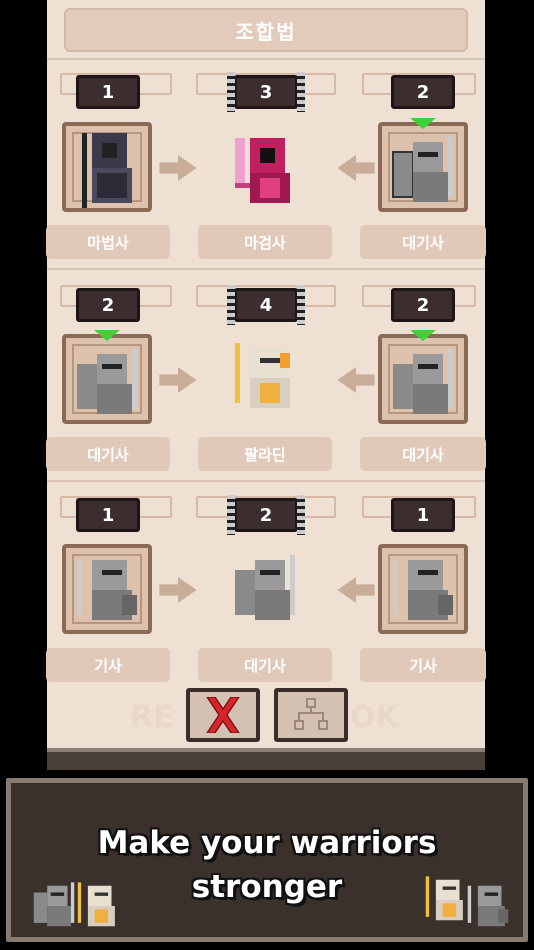 The image size is (534, 950). I want to click on close-x-icon, so click(223, 715).